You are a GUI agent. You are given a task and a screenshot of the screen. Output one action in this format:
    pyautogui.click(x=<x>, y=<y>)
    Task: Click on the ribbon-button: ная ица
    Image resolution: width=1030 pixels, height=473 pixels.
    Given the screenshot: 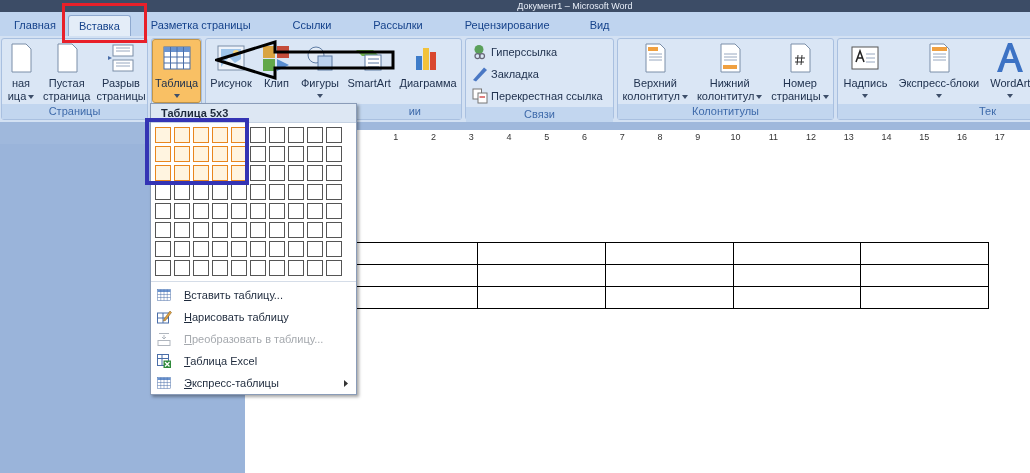 What is the action you would take?
    pyautogui.click(x=21, y=71)
    